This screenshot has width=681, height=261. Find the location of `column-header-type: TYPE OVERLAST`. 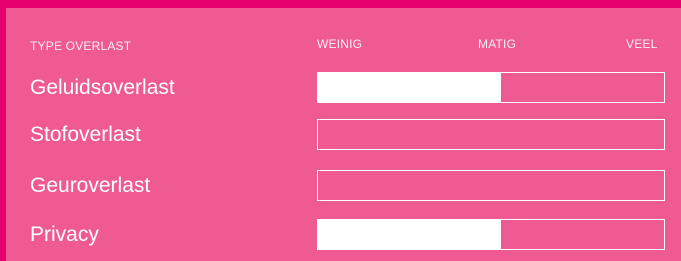

column-header-type: TYPE OVERLAST is located at coordinates (81, 46).